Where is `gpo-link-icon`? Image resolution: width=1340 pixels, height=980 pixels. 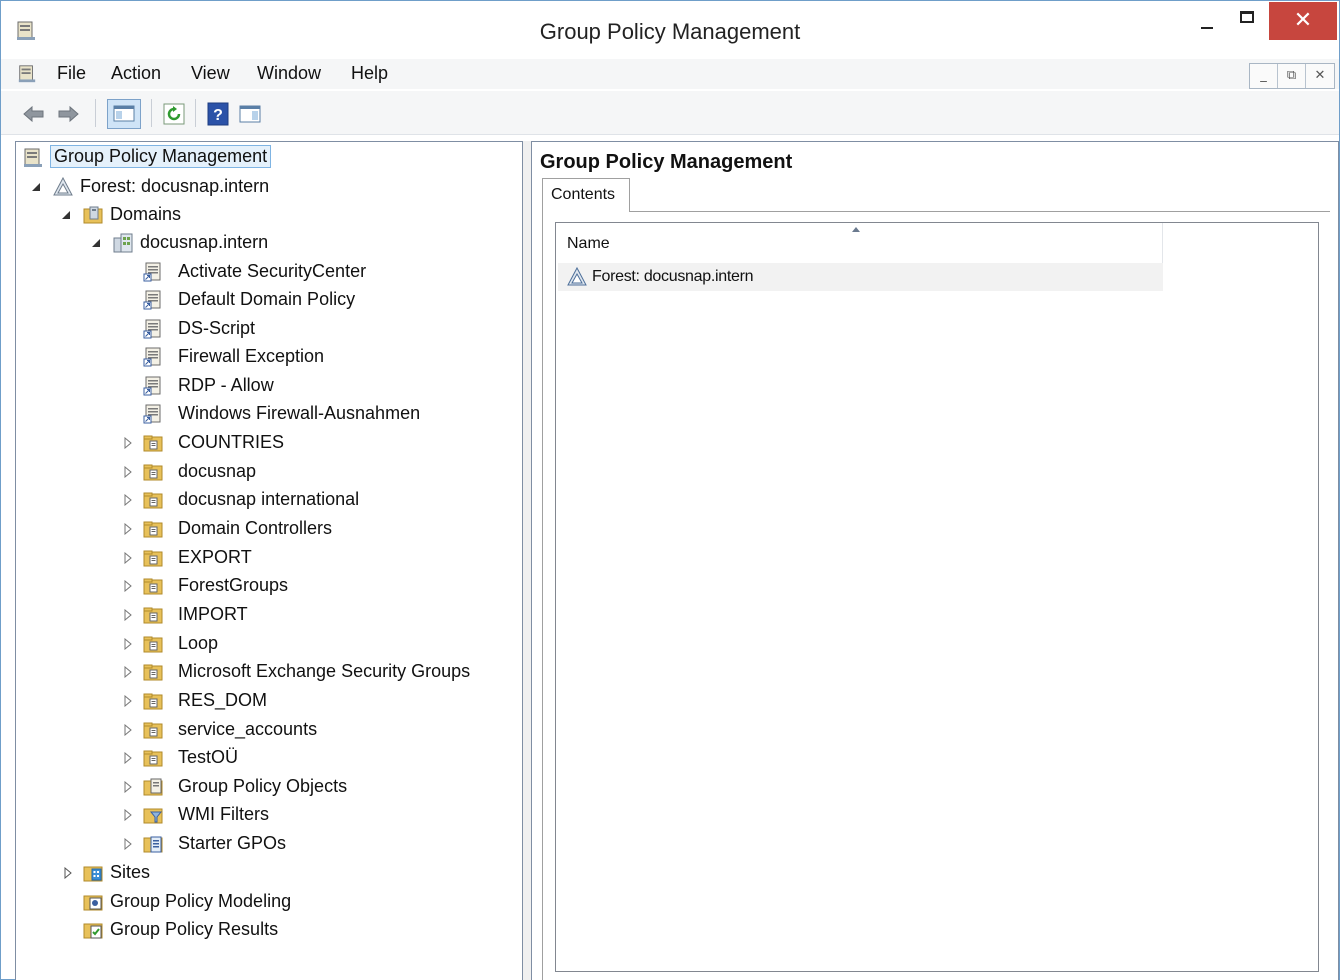 gpo-link-icon is located at coordinates (152, 300).